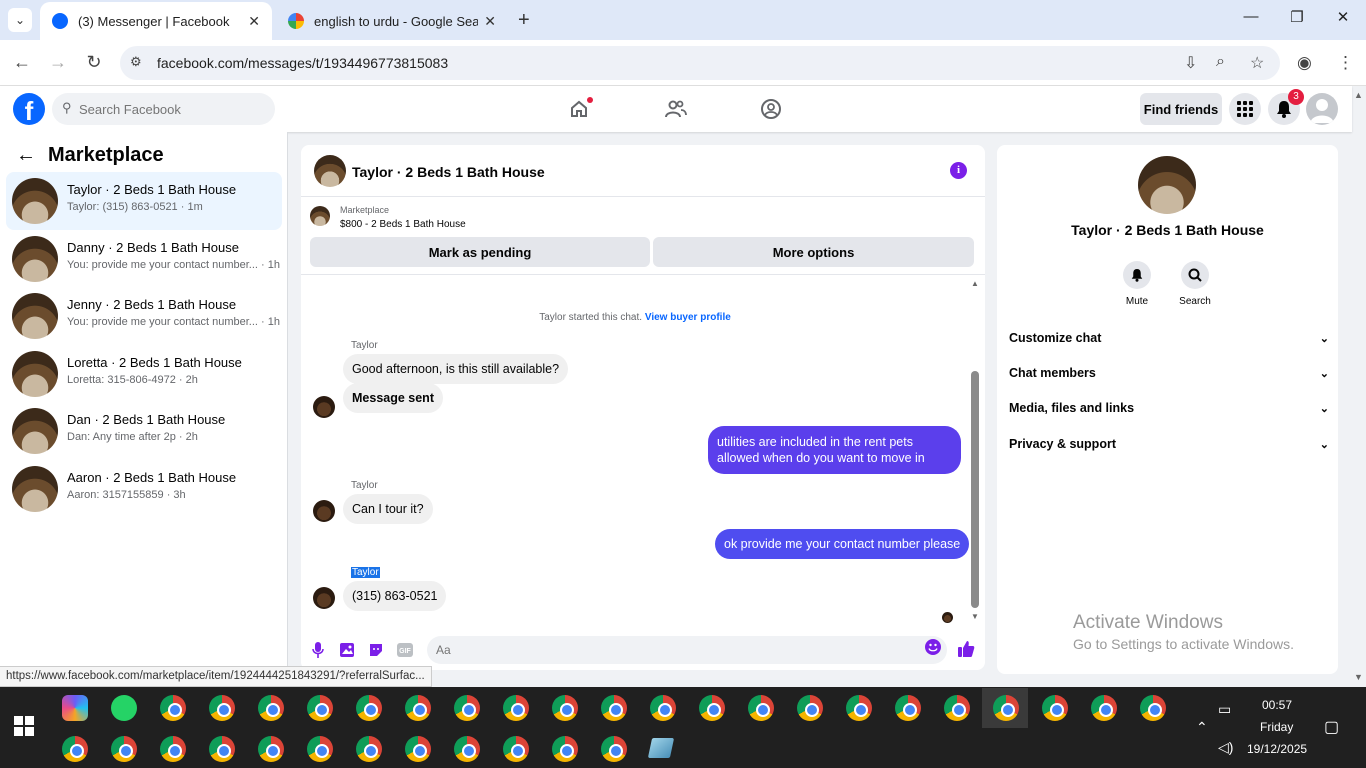 The height and width of the screenshot is (768, 1366). I want to click on more-options-button: More options, so click(813, 252).